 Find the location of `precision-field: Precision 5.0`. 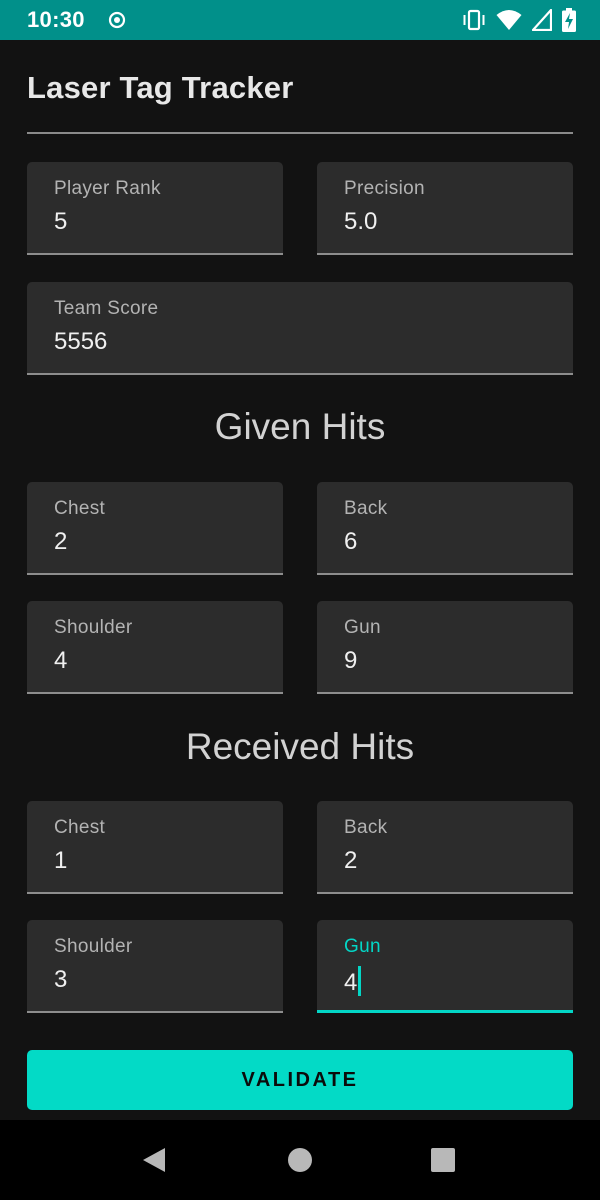

precision-field: Precision 5.0 is located at coordinates (445, 208).